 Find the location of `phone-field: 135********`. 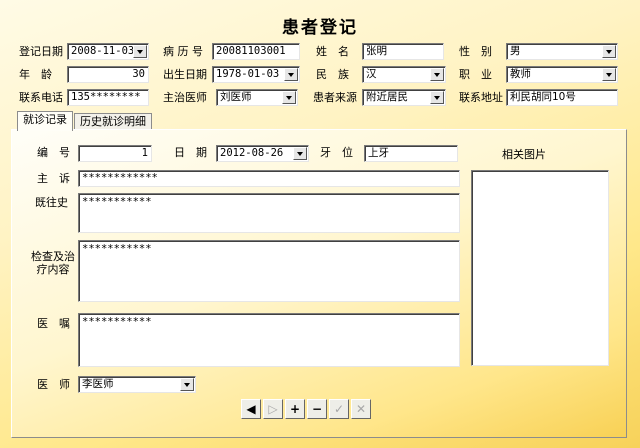

phone-field: 135******** is located at coordinates (108, 97).